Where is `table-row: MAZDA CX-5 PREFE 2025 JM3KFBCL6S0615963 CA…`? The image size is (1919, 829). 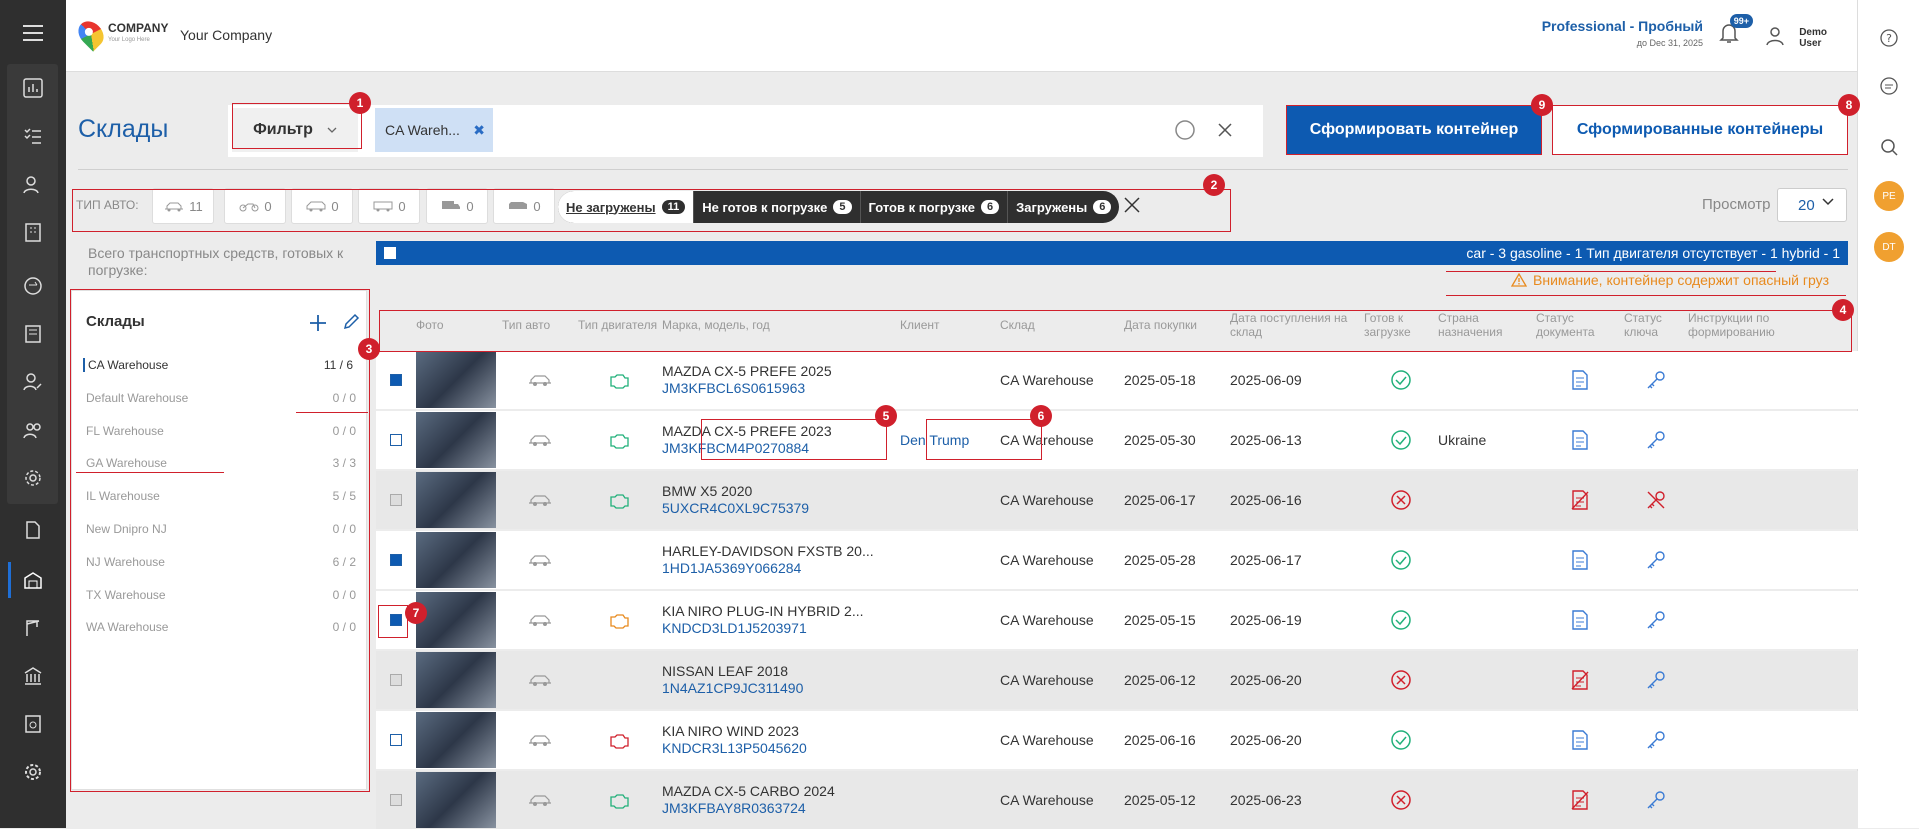
table-row: MAZDA CX-5 PREFE 2025 JM3KFBCL6S0615963 CA… is located at coordinates (1117, 380).